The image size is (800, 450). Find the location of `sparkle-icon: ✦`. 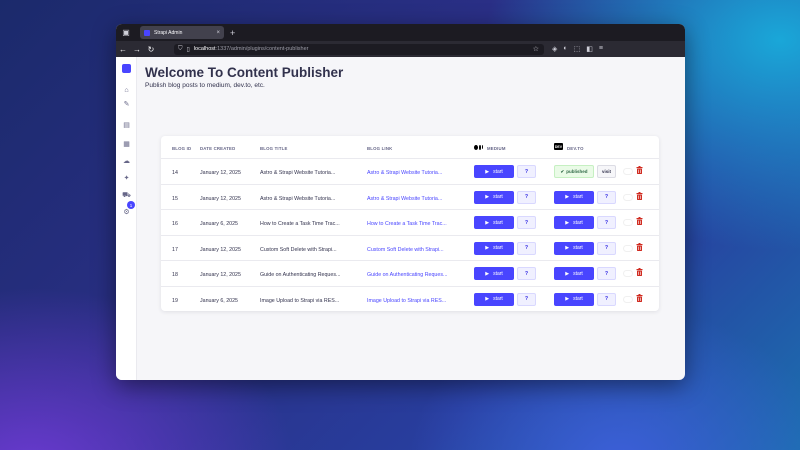

sparkle-icon: ✦ is located at coordinates (126, 177).